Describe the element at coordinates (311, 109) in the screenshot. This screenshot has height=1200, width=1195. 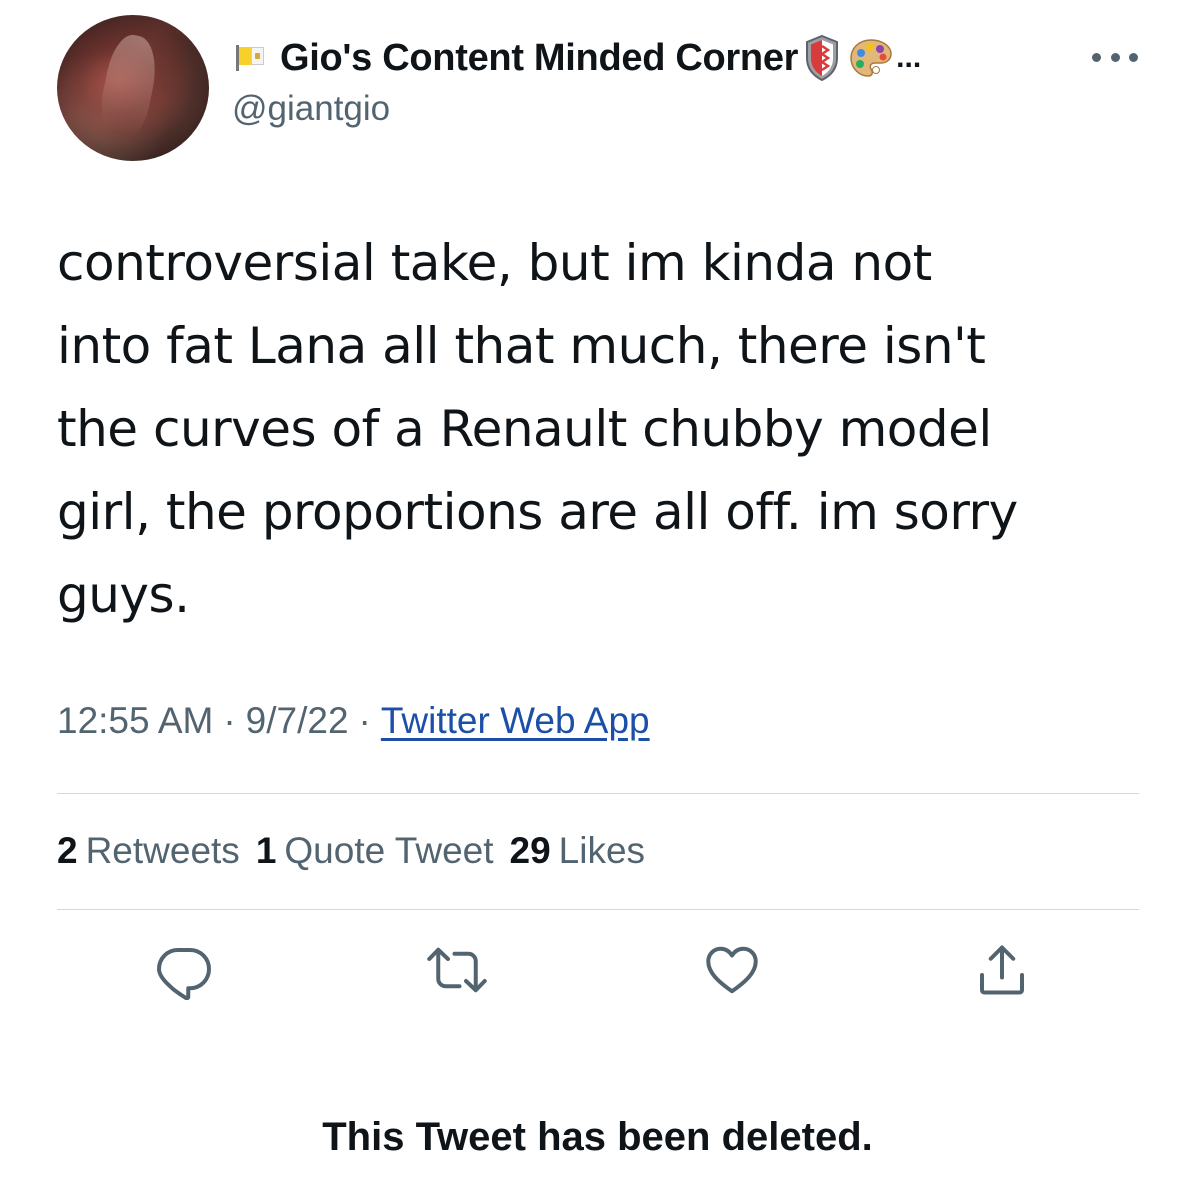
I see `author-handle: @giantgio` at that location.